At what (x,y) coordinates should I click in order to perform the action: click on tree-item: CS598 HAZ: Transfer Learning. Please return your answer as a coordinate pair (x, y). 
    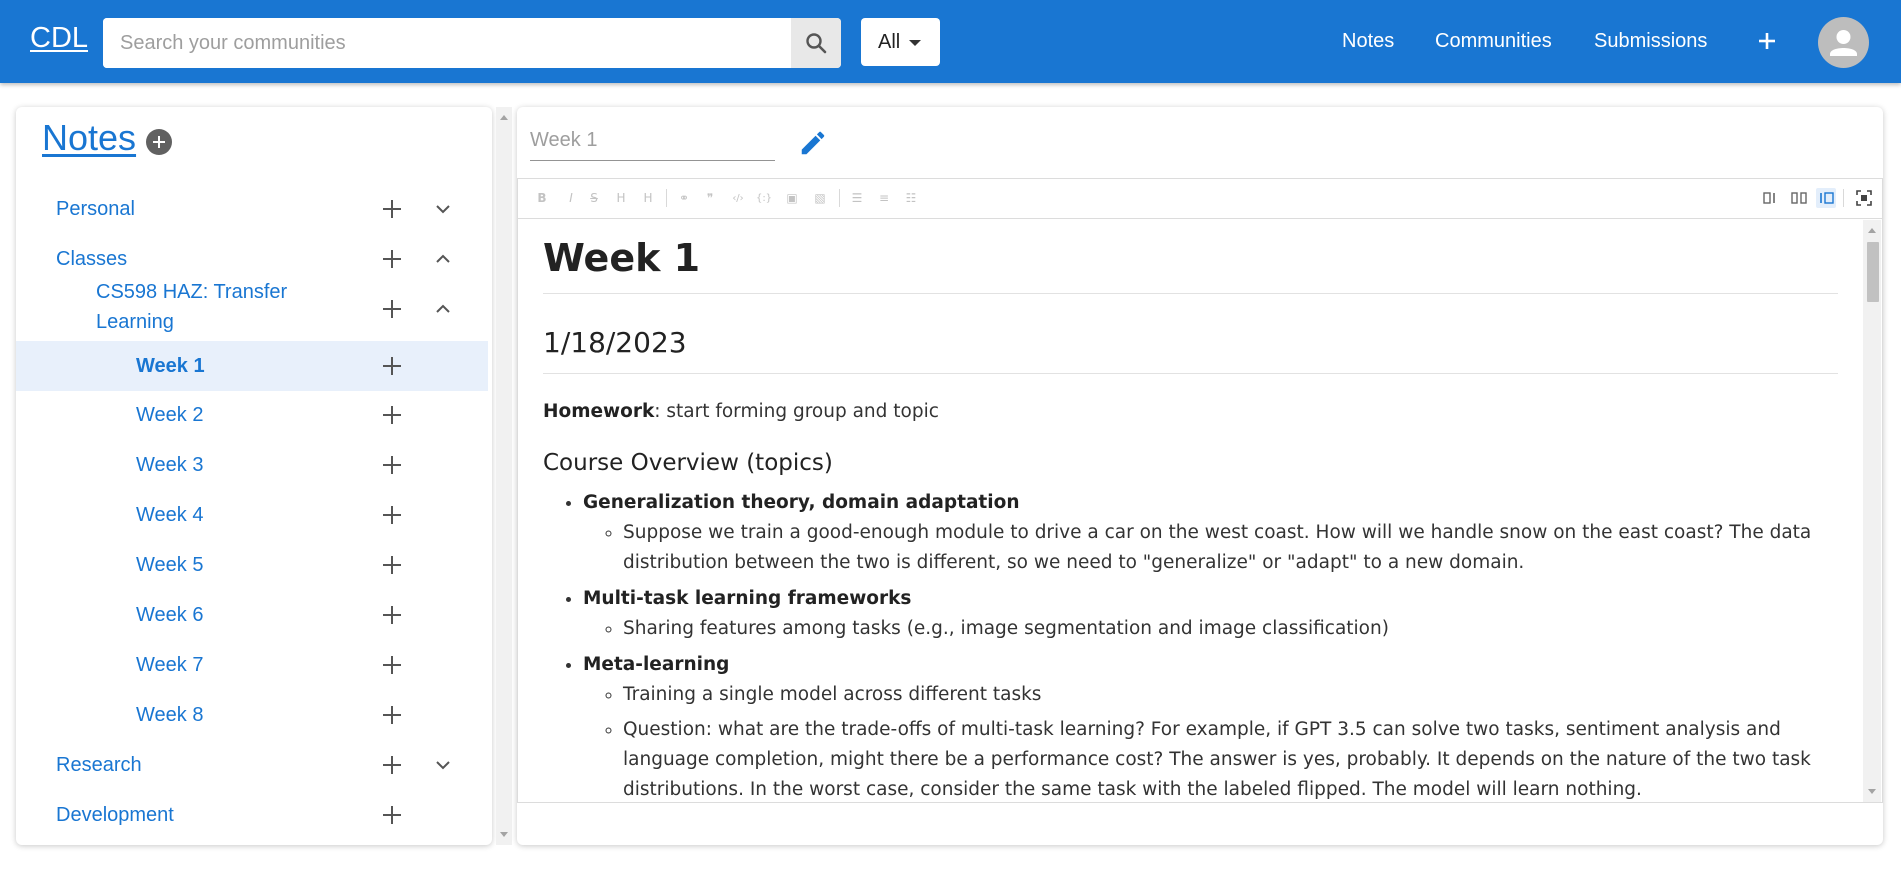
    Looking at the image, I should click on (252, 307).